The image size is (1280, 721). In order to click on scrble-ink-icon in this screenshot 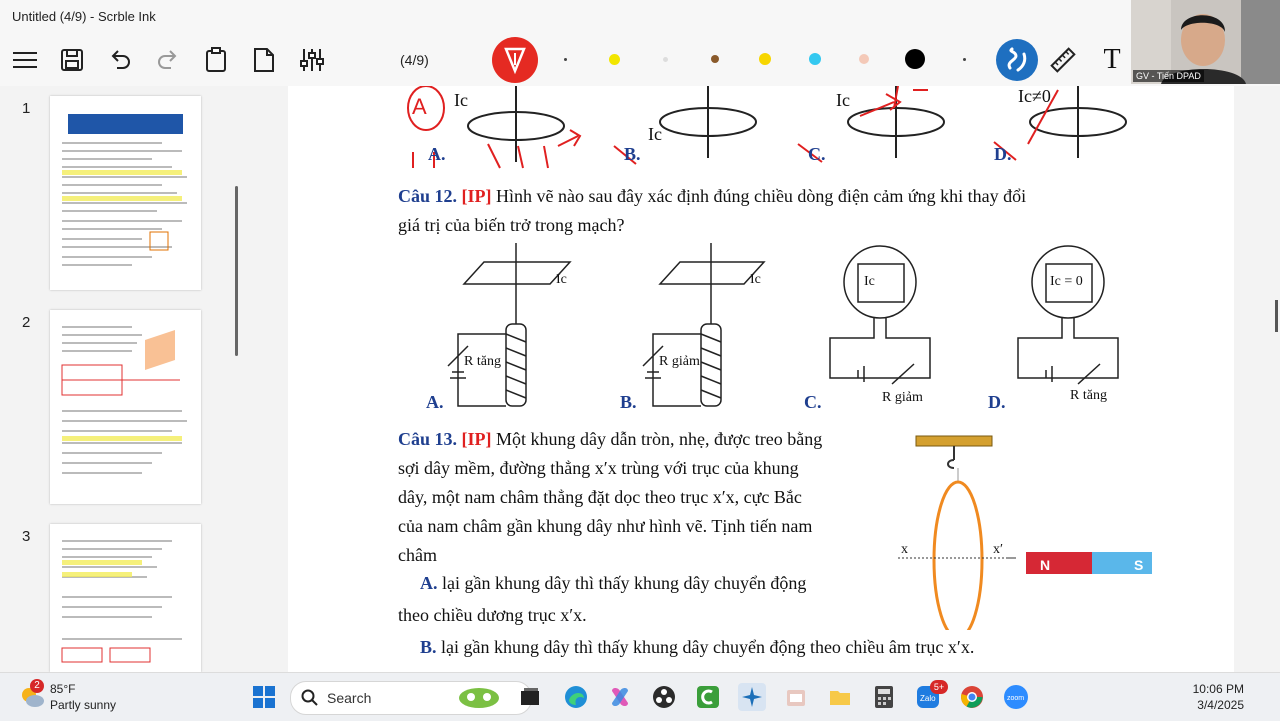, I will do `click(752, 697)`.